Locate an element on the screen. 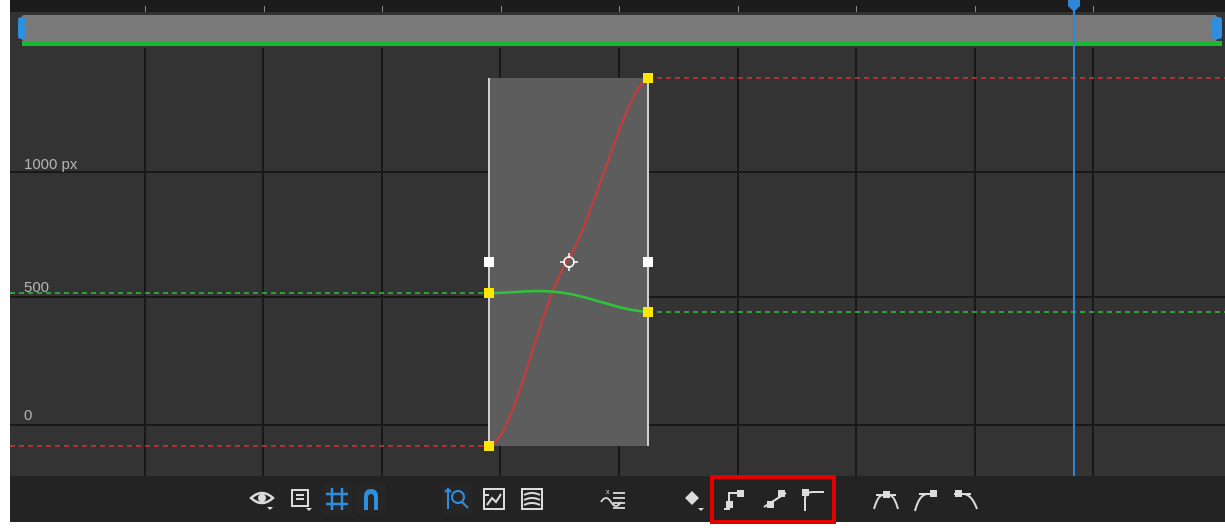 The image size is (1225, 529). transform-handle-left is located at coordinates (489, 262).